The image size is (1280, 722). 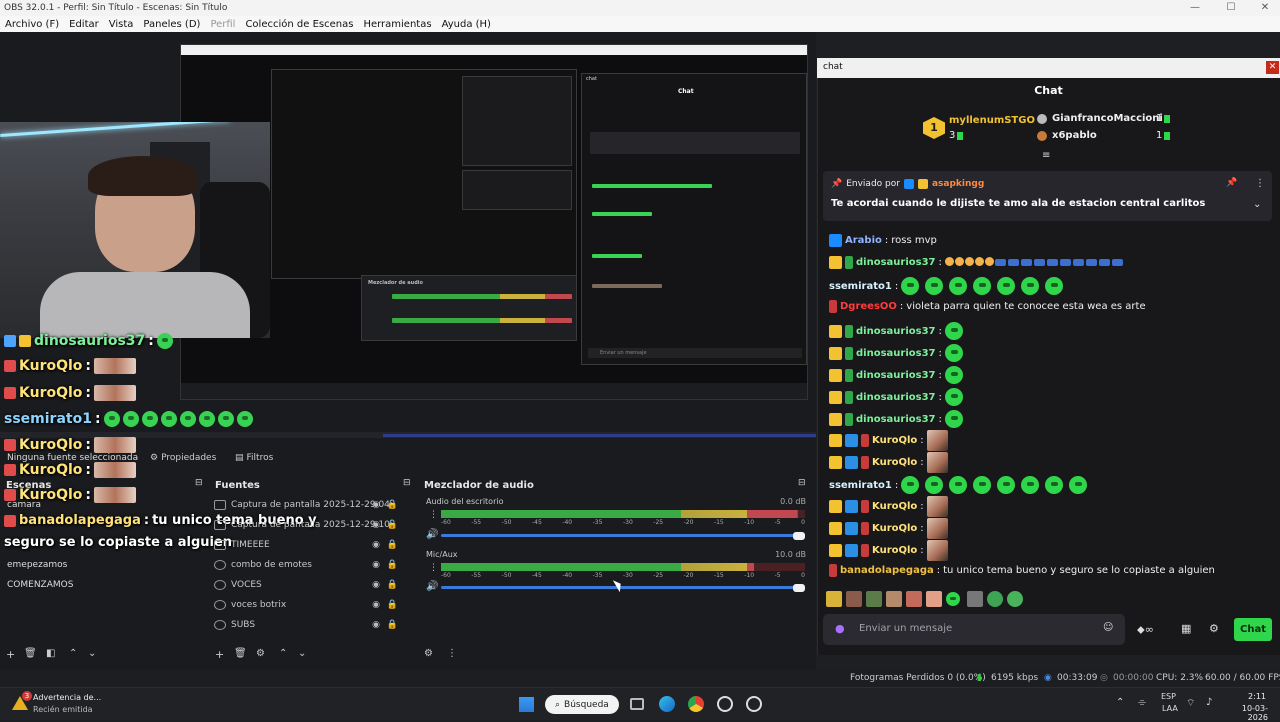 I want to click on task-view-icon, so click(x=637, y=704).